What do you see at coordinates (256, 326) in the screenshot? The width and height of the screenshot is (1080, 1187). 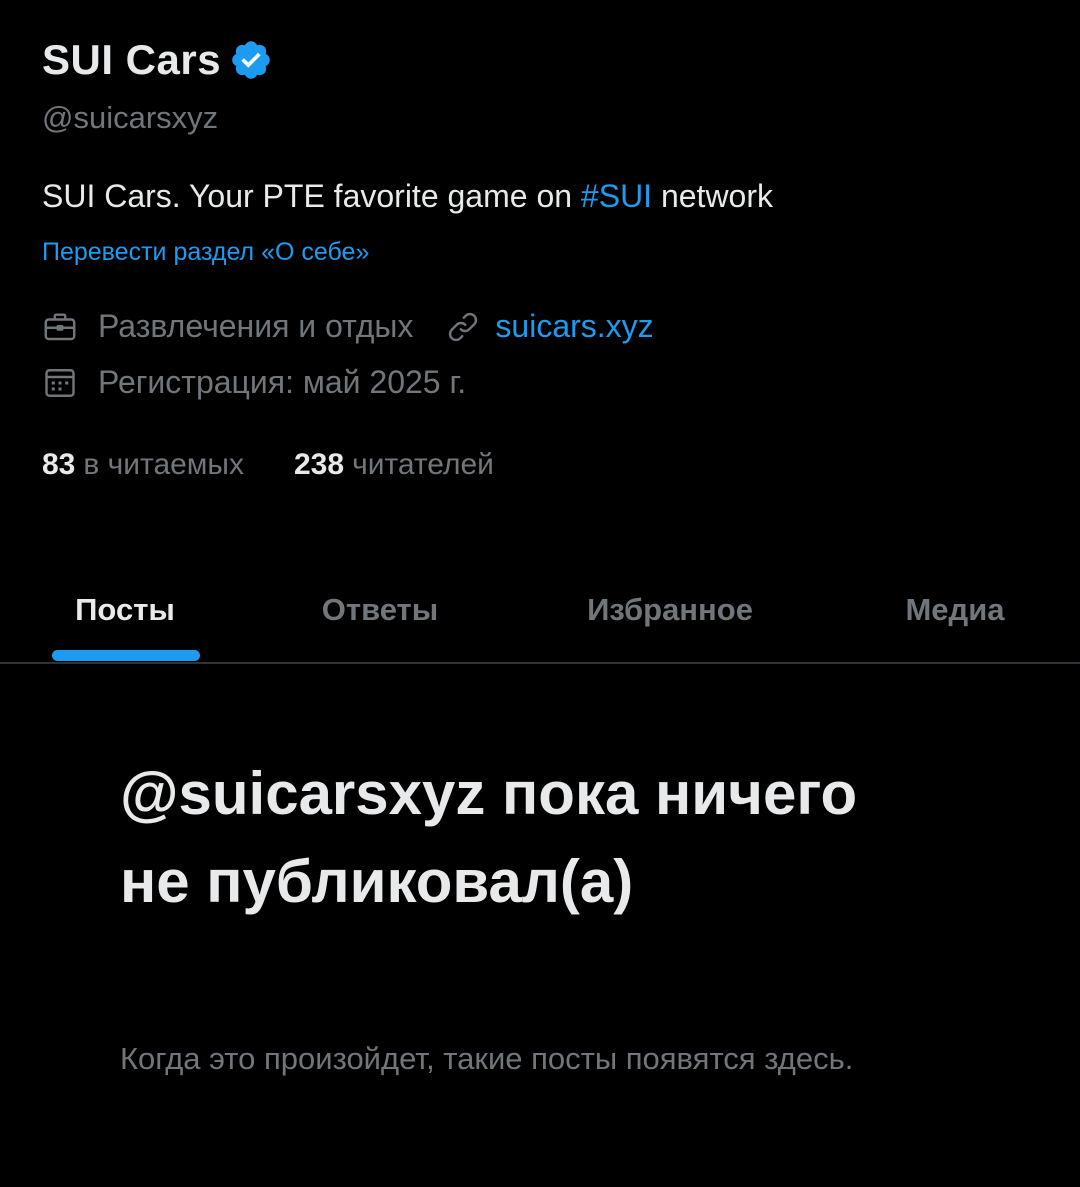 I see `profile-category: Развлечения и отдых` at bounding box center [256, 326].